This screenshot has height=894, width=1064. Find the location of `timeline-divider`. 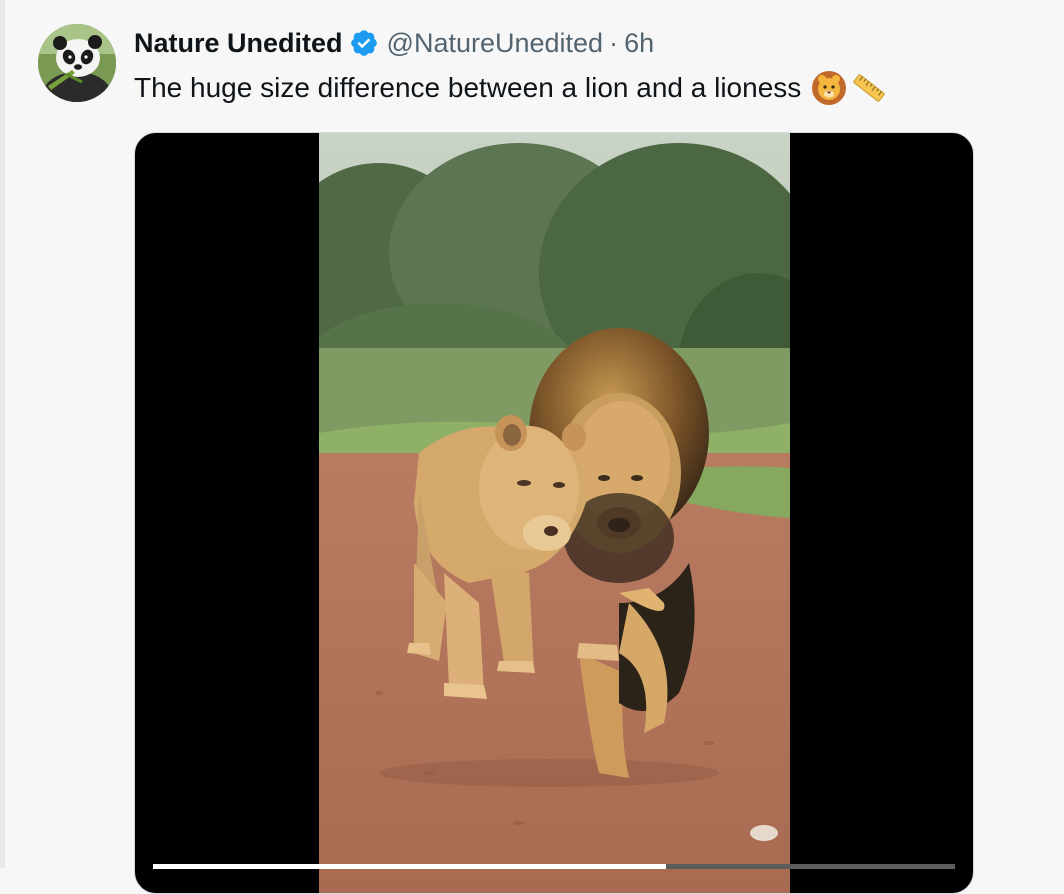

timeline-divider is located at coordinates (2, 434).